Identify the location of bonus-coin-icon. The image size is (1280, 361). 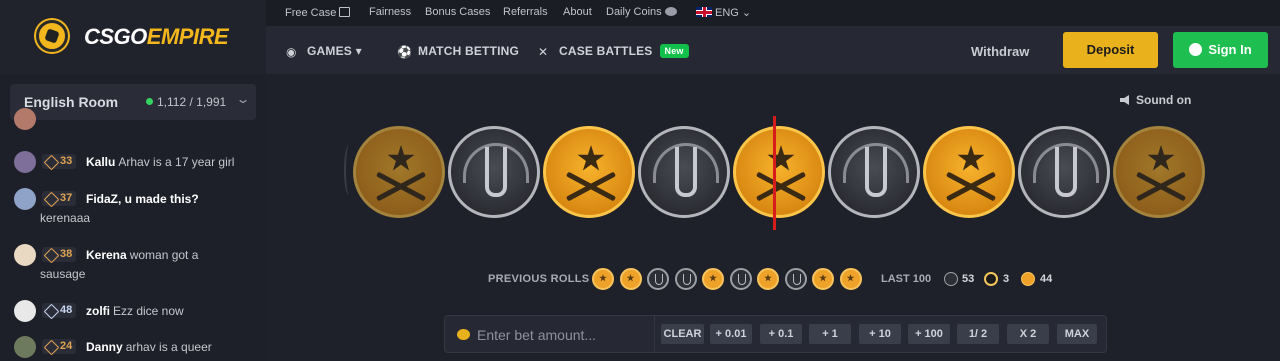
(991, 279).